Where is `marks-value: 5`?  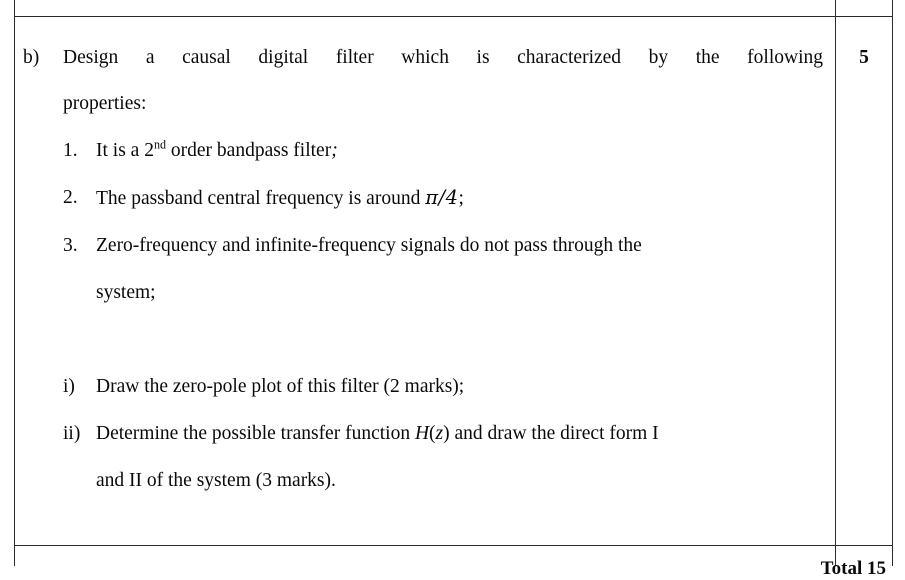 marks-value: 5 is located at coordinates (864, 57).